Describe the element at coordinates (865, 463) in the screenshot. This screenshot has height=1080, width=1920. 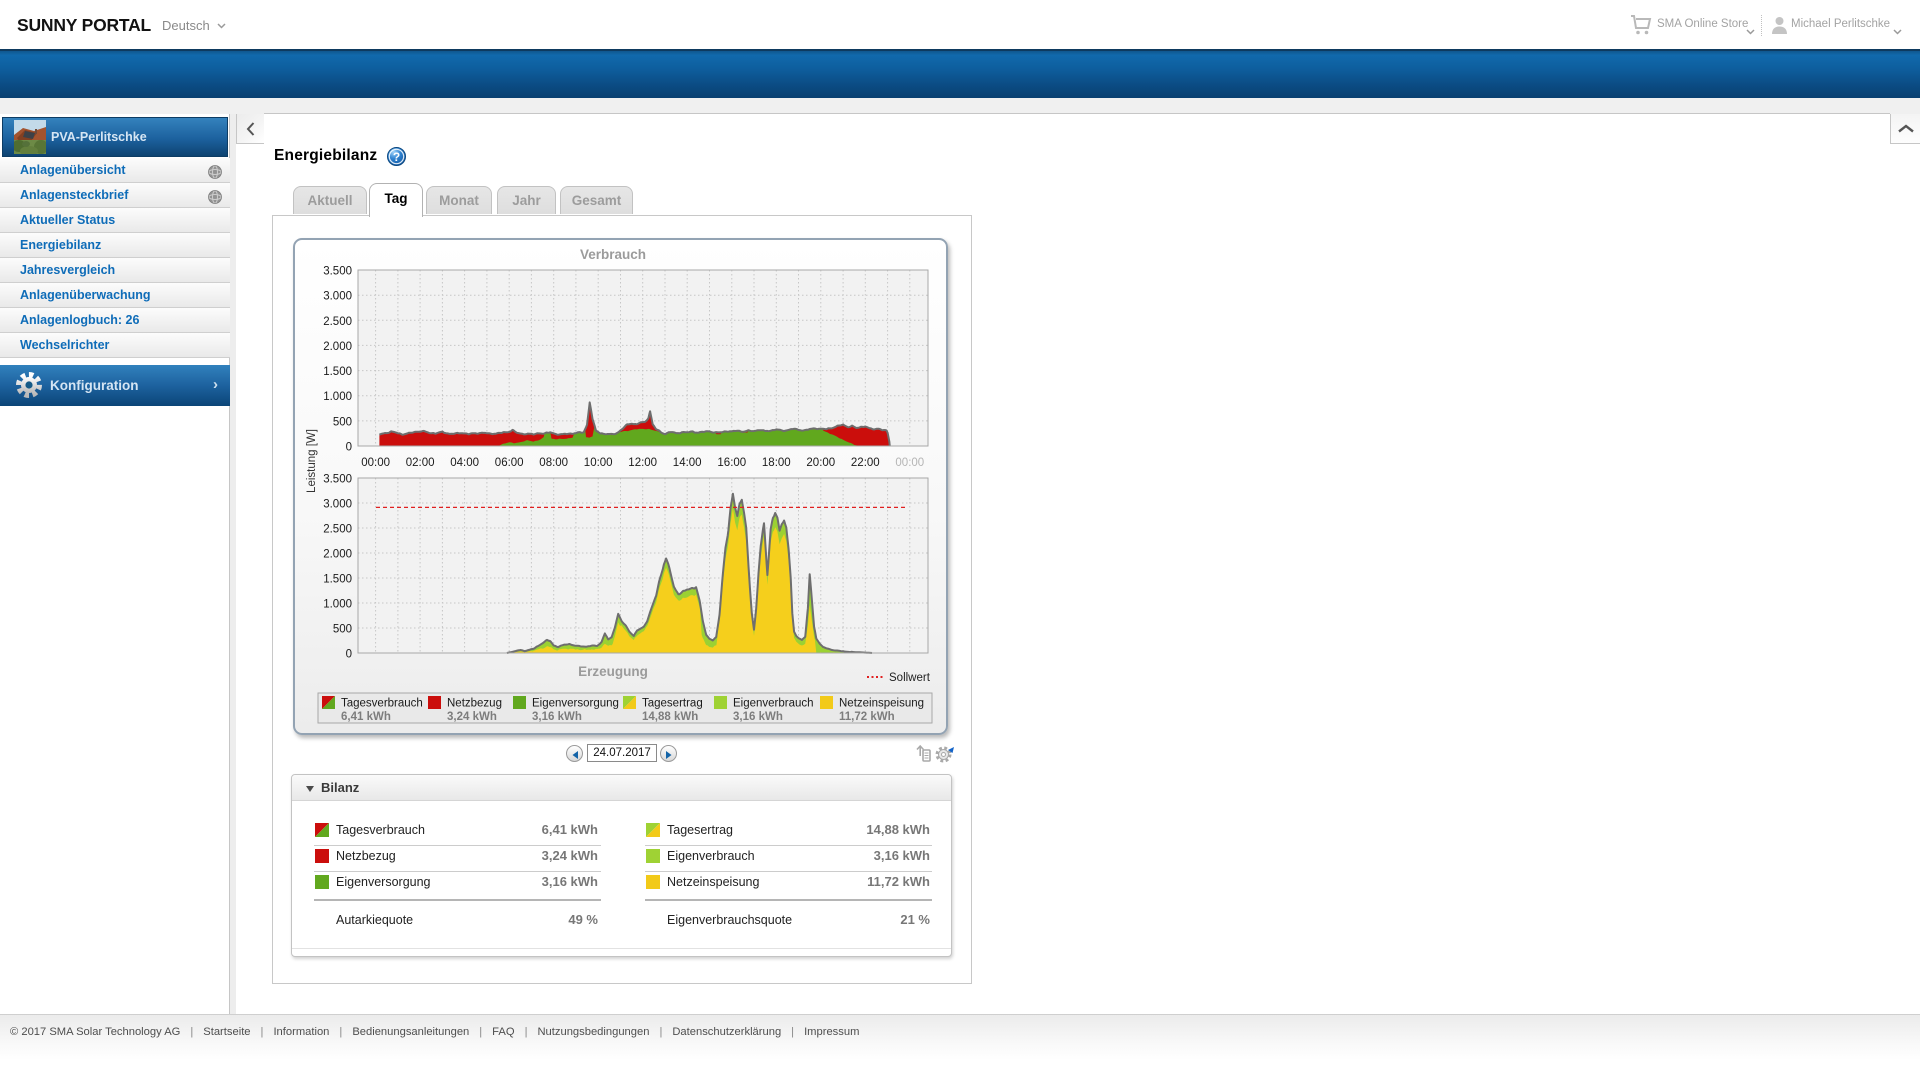
I see `svg-text: 22:00` at that location.